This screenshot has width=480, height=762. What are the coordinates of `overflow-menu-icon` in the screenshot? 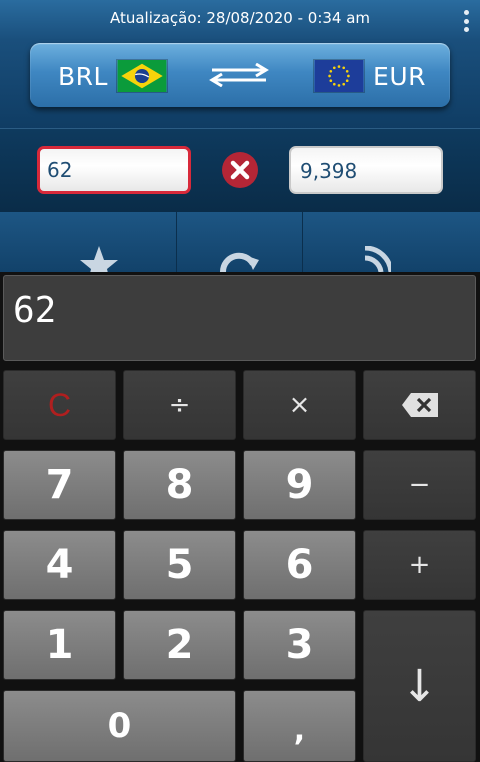 It's located at (466, 21).